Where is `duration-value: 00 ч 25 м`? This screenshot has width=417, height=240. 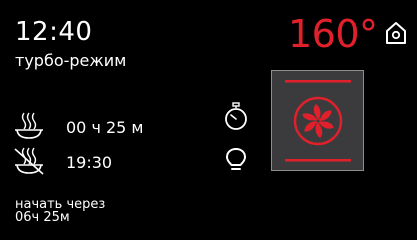 duration-value: 00 ч 25 м is located at coordinates (105, 128).